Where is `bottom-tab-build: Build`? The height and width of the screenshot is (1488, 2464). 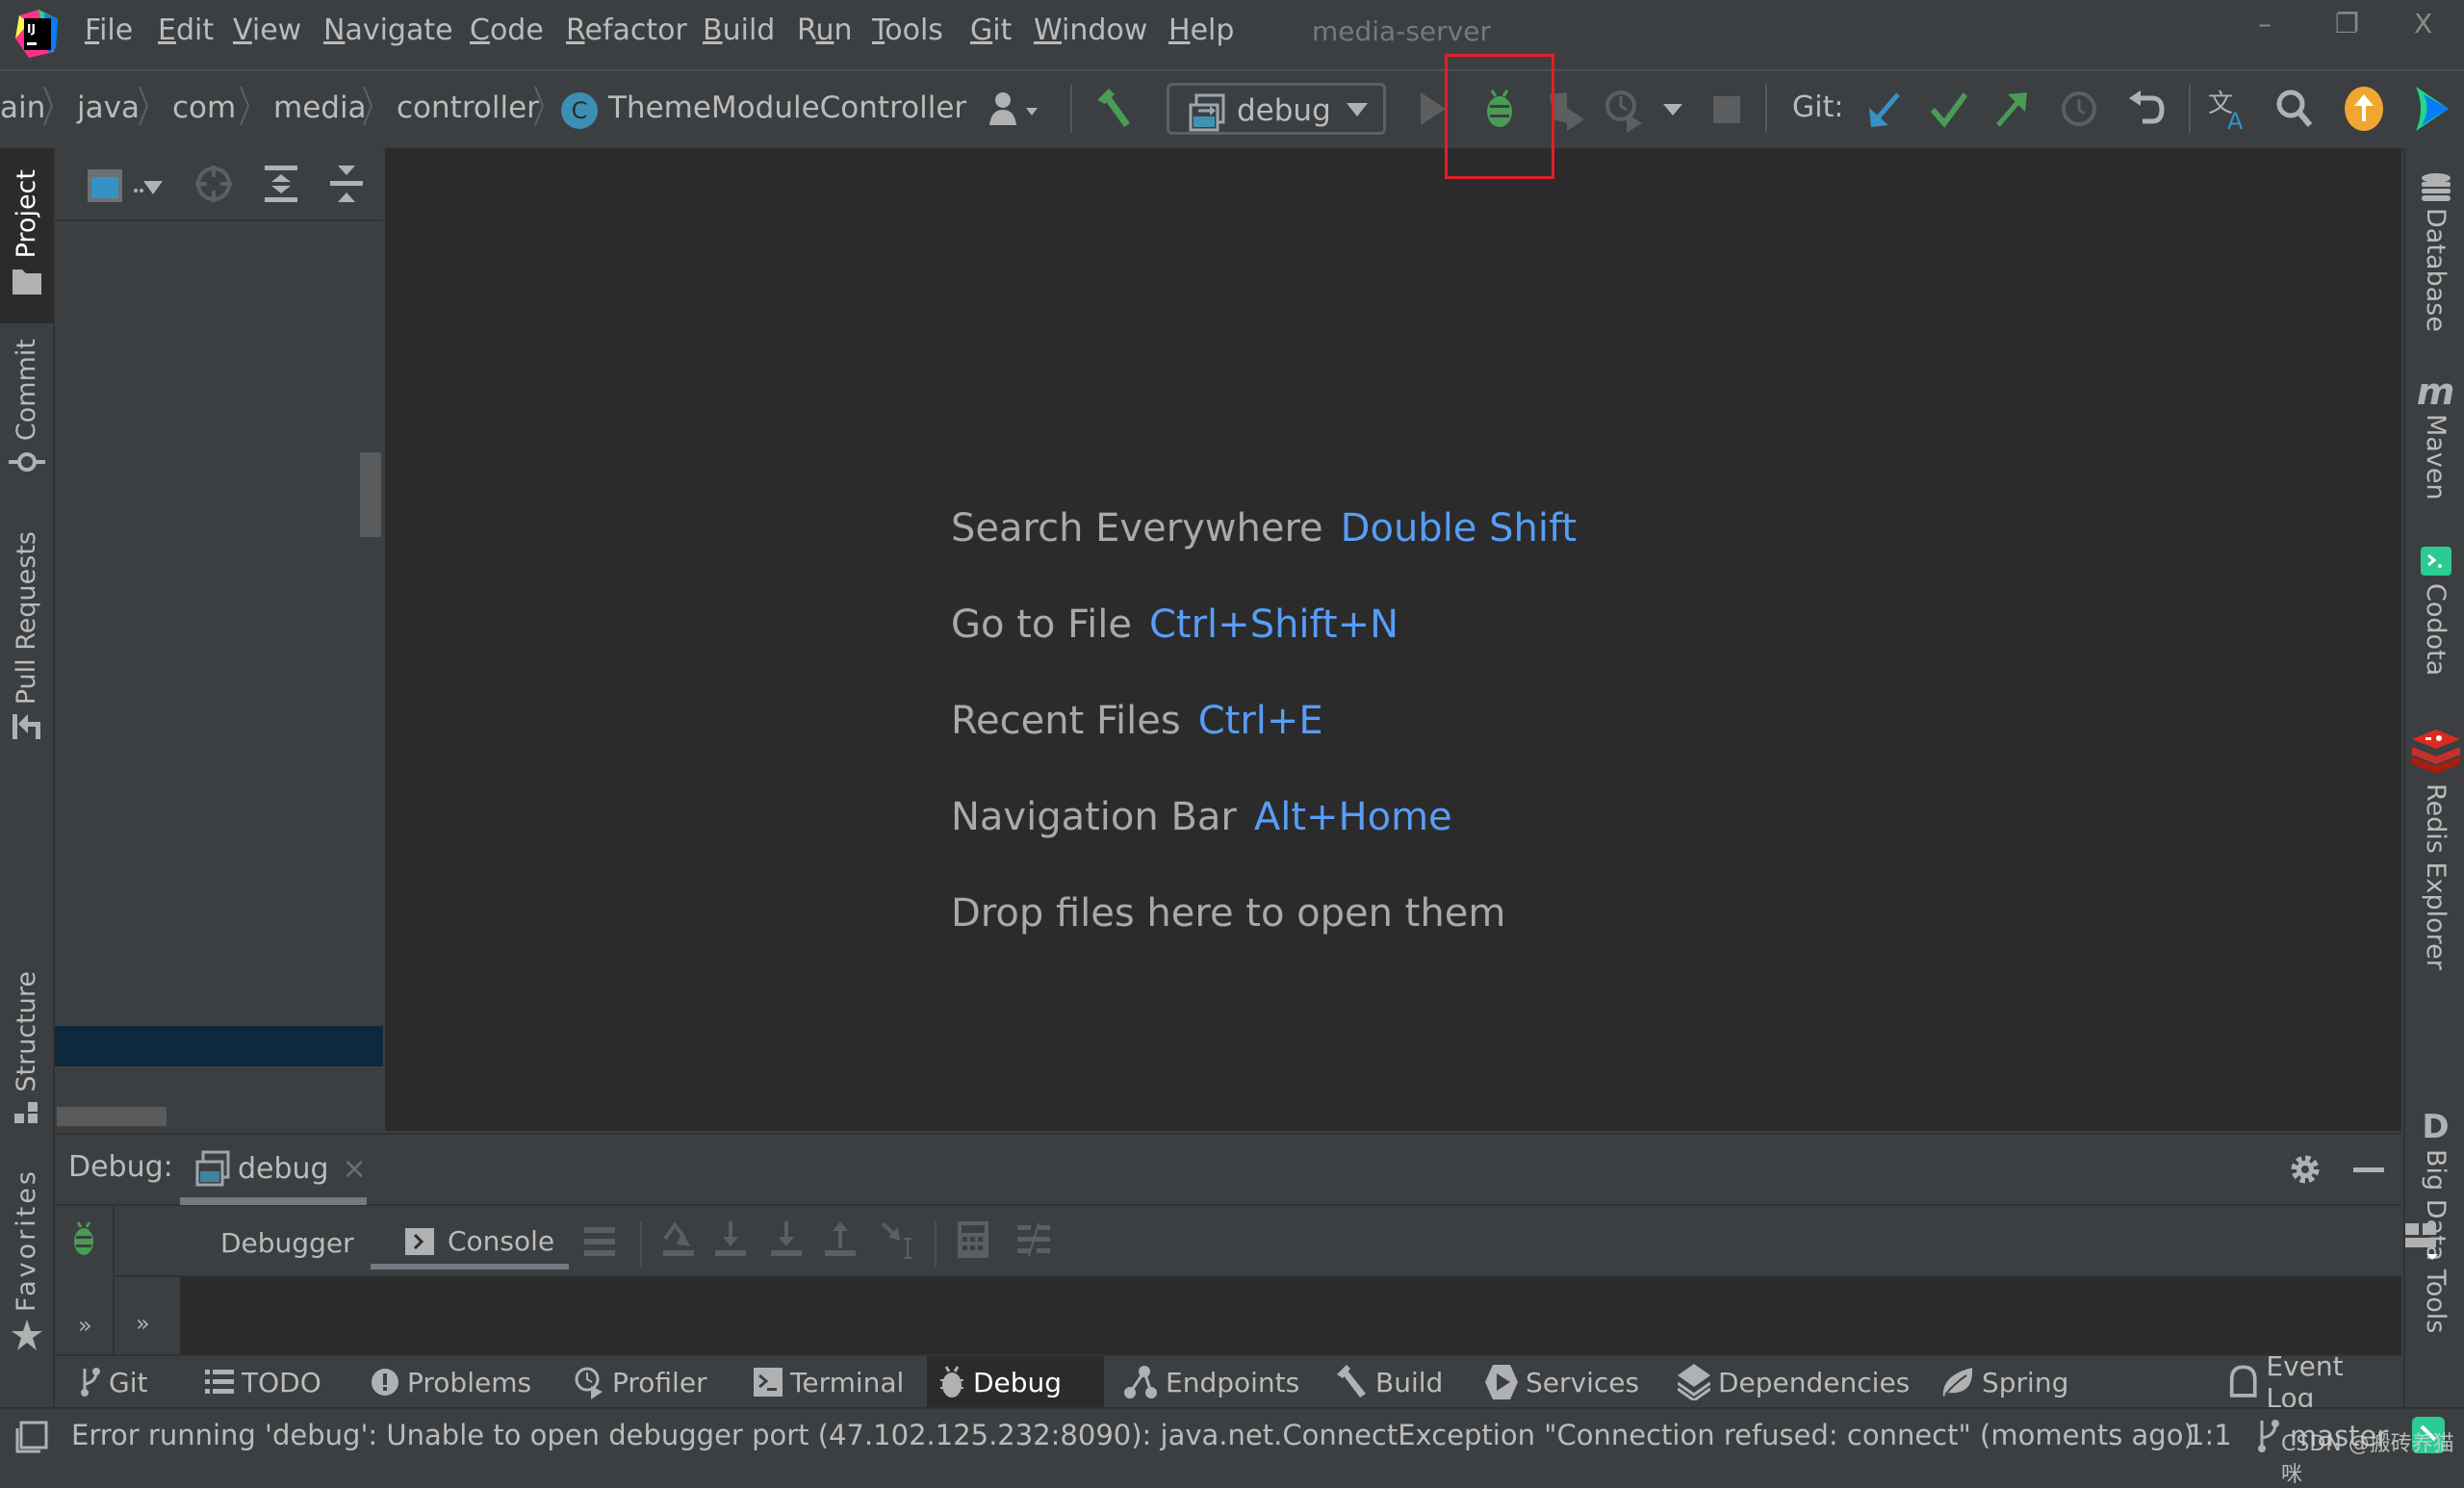
bottom-tab-build: Build is located at coordinates (1388, 1382).